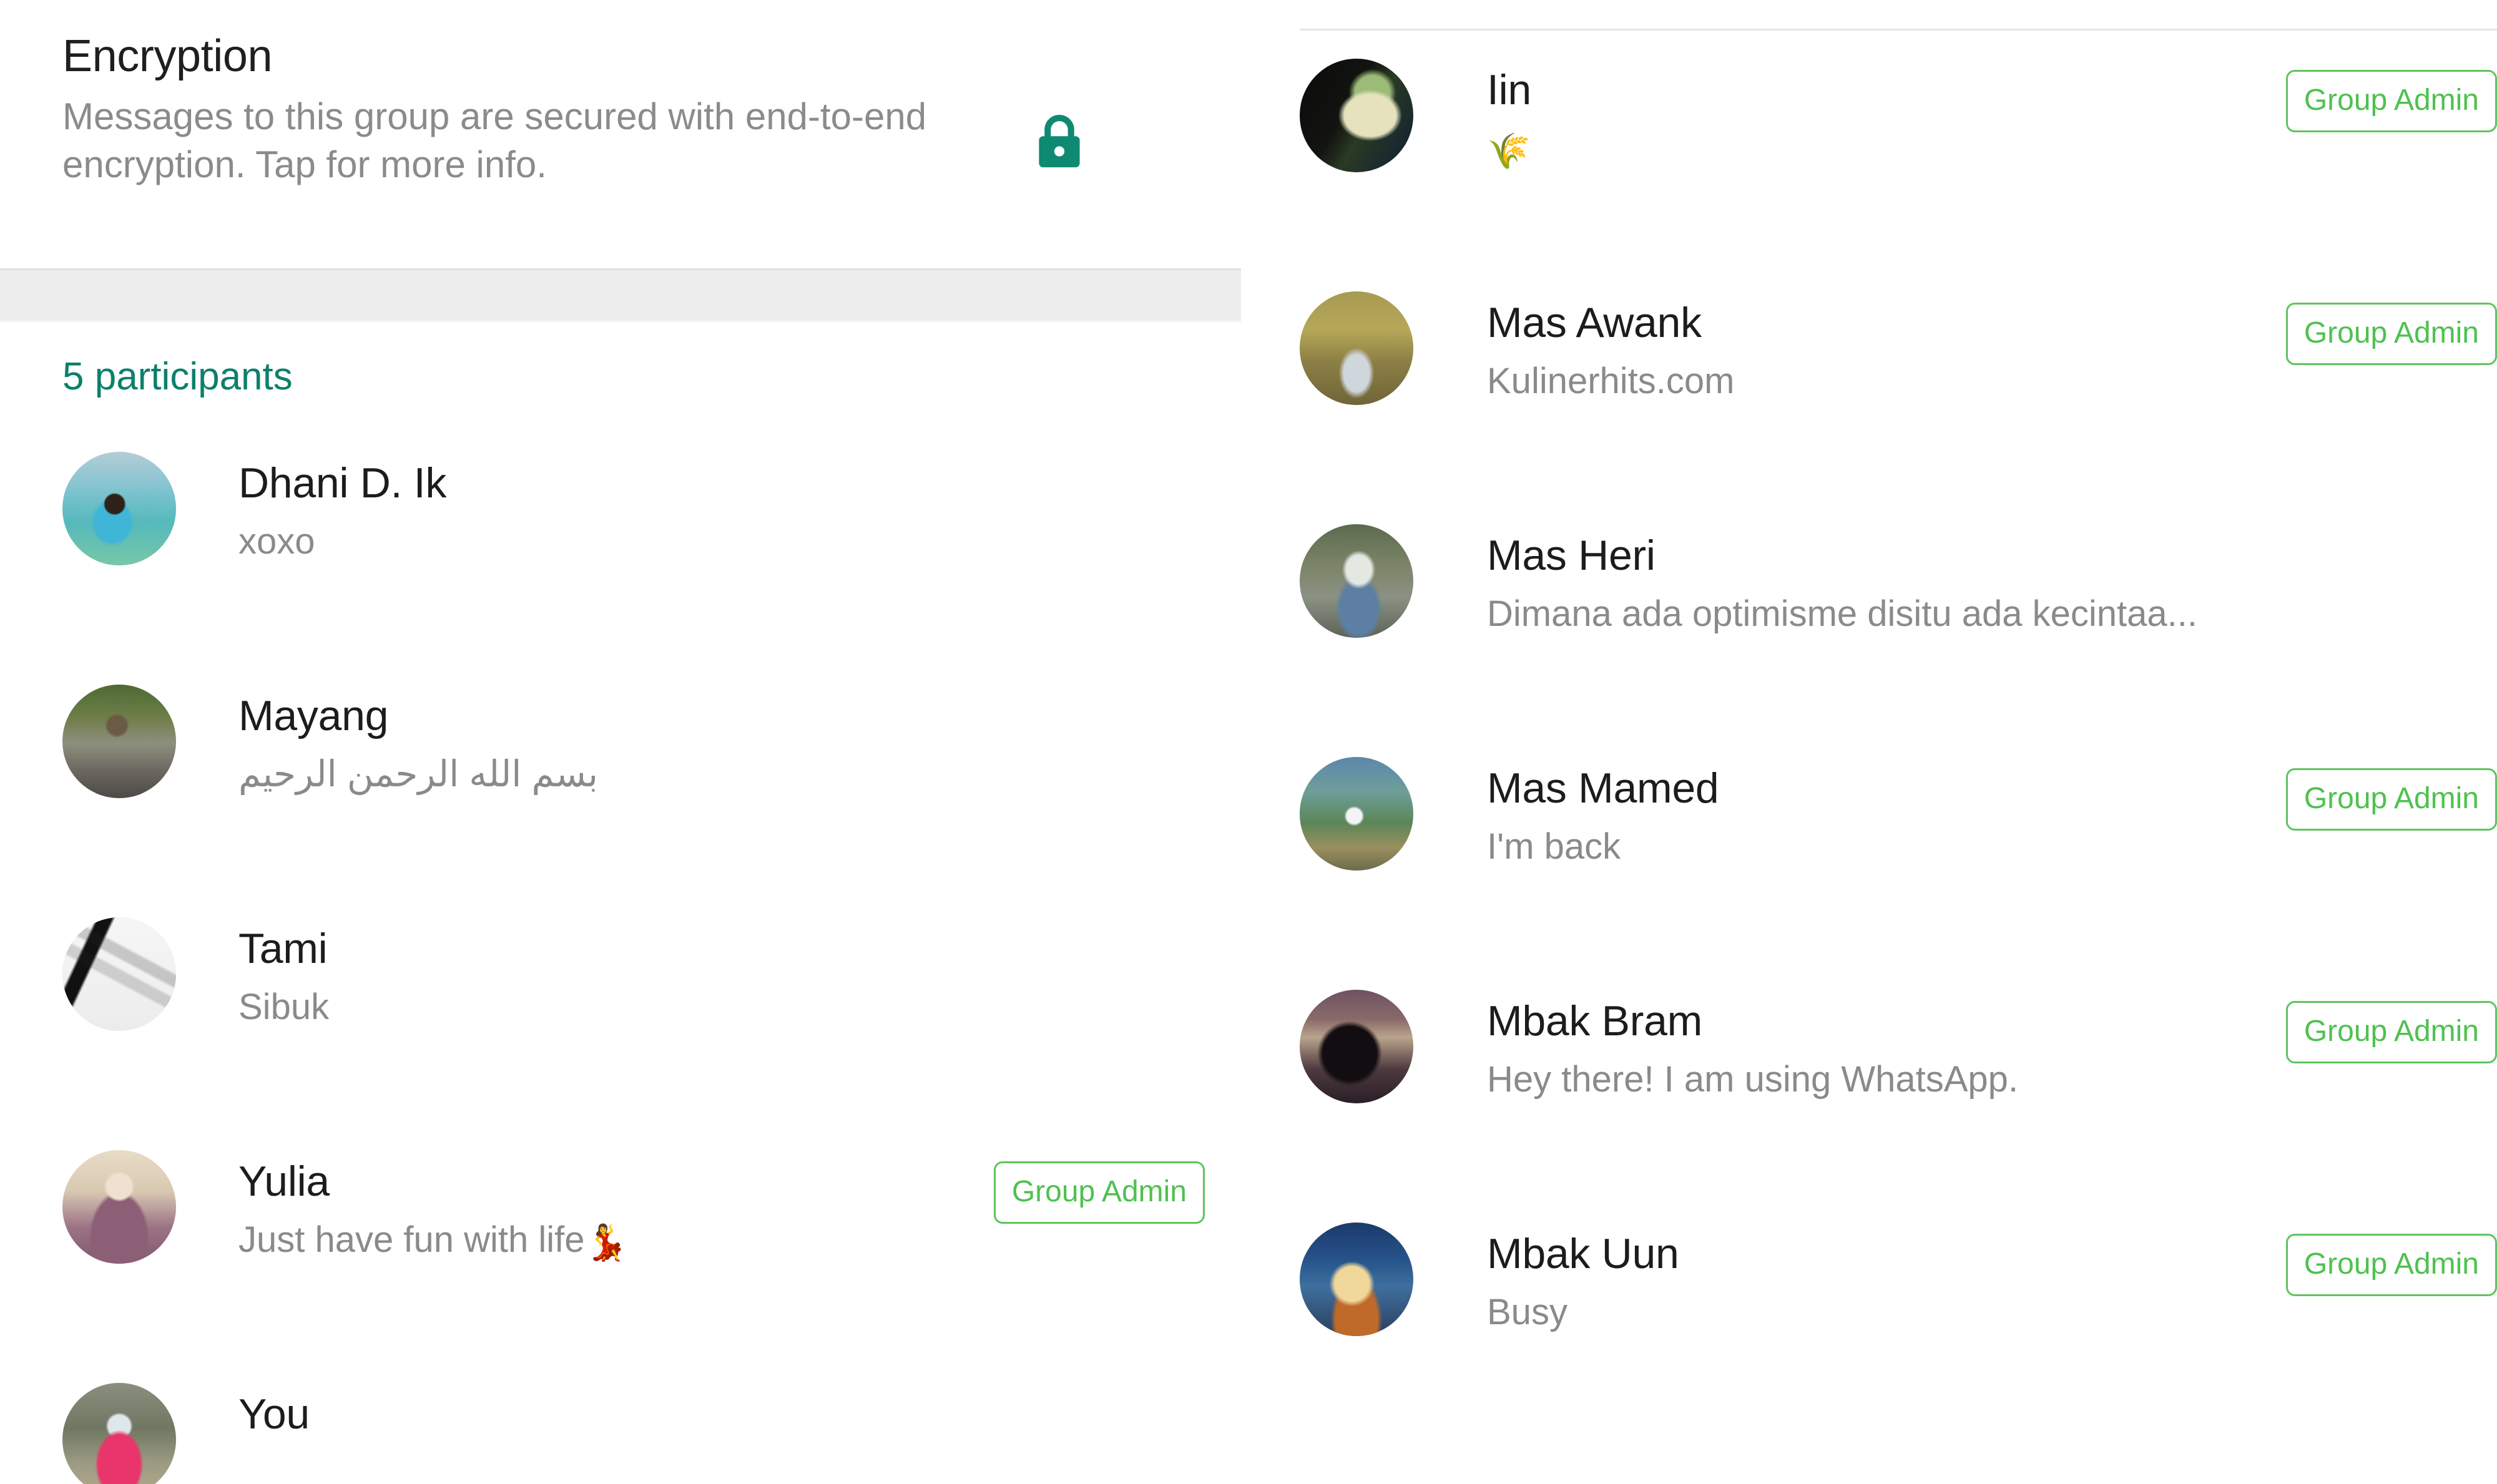  Describe the element at coordinates (313, 716) in the screenshot. I see `participant-name: Mayang` at that location.